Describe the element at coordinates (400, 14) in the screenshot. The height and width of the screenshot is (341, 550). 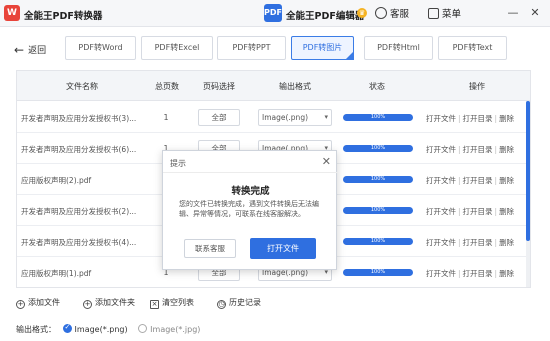
I see `customer-service-label: 客服` at that location.